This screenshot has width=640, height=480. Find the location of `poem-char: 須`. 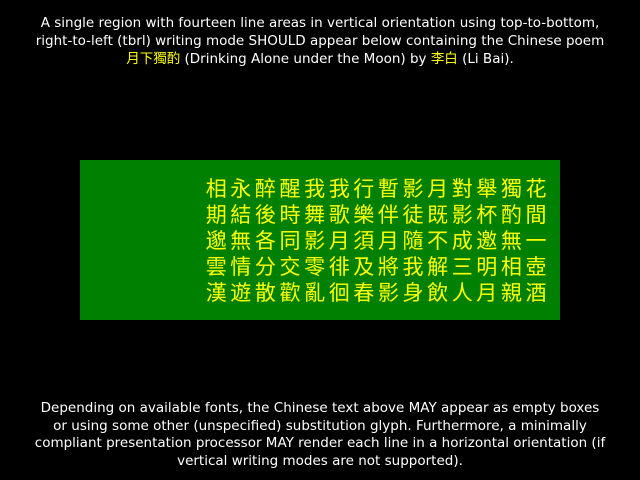

poem-char: 須 is located at coordinates (364, 241).